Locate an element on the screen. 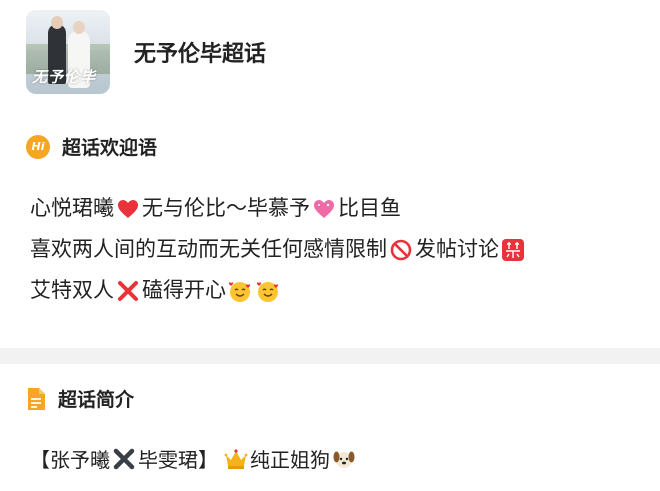 The image size is (660, 491). welcome-section-heading: Hi 超话欢迎语 is located at coordinates (91, 146).